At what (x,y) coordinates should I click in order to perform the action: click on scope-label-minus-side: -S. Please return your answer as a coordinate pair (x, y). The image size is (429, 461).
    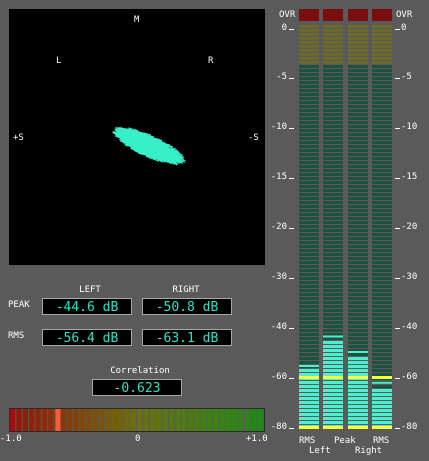
    Looking at the image, I should click on (253, 138).